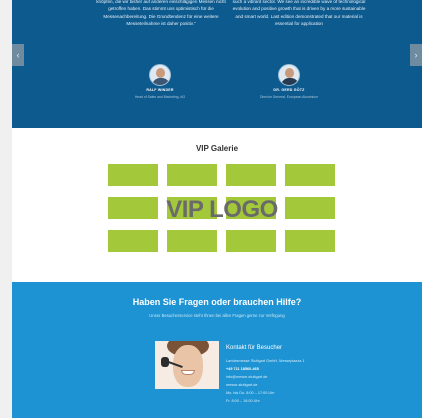 This screenshot has height=418, width=422. I want to click on contact-email-link: info@messe-stuttgart.de, so click(286, 377).